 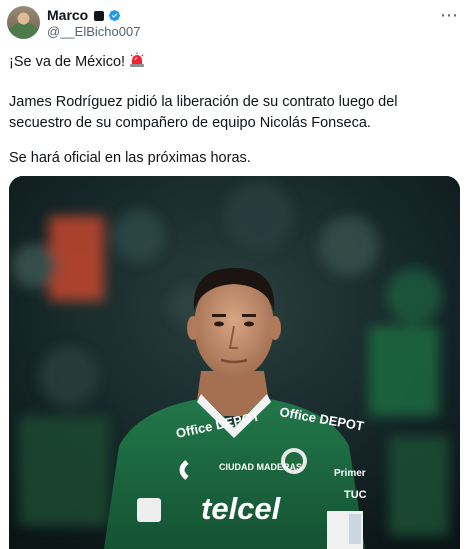 What do you see at coordinates (93, 32) in the screenshot?
I see `author-handle: @__ElBicho007` at bounding box center [93, 32].